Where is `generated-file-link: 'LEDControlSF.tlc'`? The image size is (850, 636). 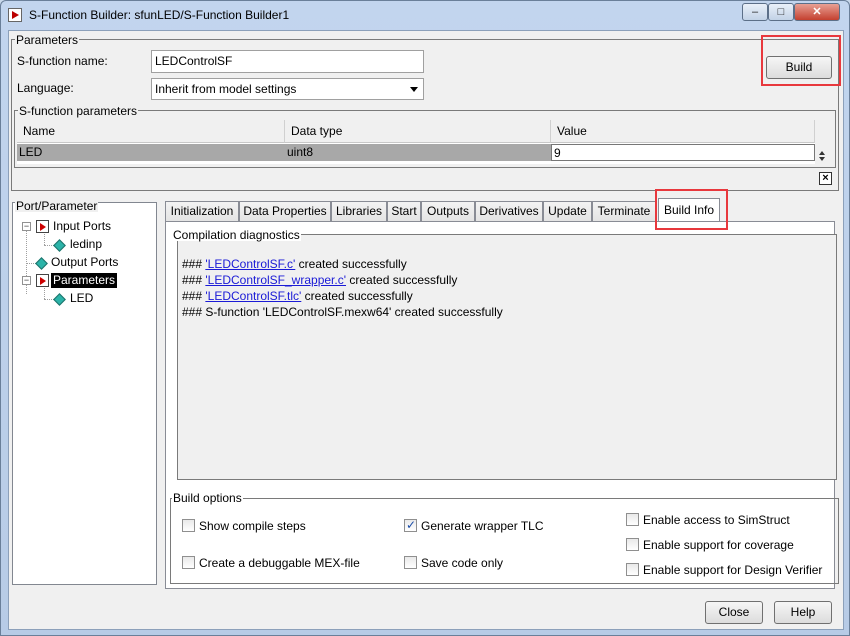 generated-file-link: 'LEDControlSF.tlc' is located at coordinates (253, 296).